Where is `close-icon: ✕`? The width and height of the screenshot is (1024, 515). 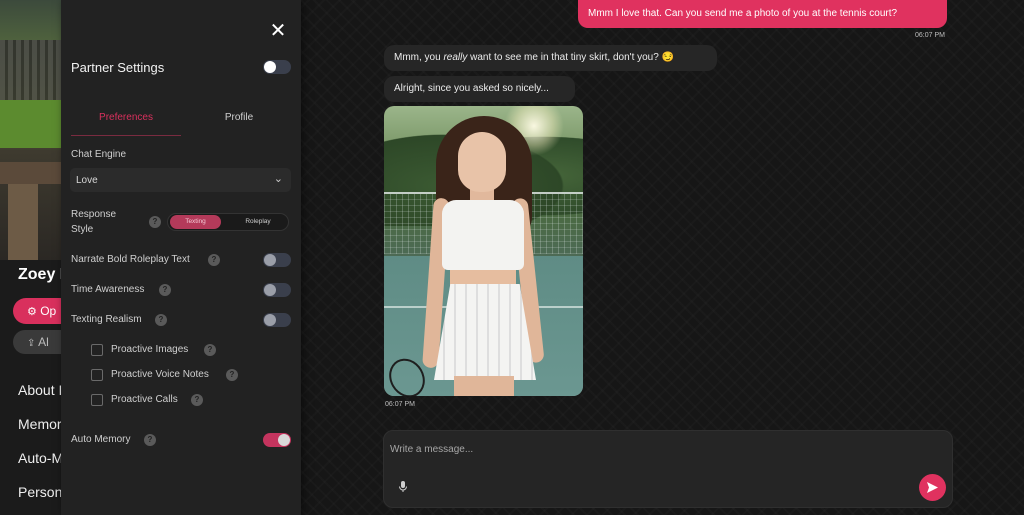
close-icon: ✕ is located at coordinates (278, 31).